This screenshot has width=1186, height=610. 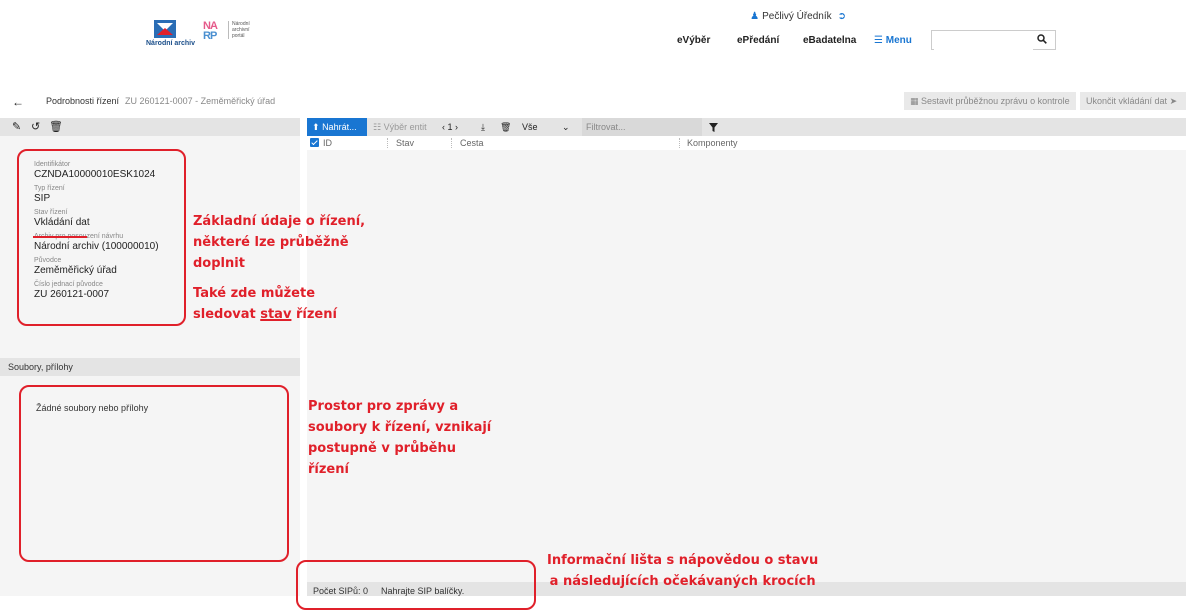 I want to click on annotation-box-status-bar, so click(x=416, y=585).